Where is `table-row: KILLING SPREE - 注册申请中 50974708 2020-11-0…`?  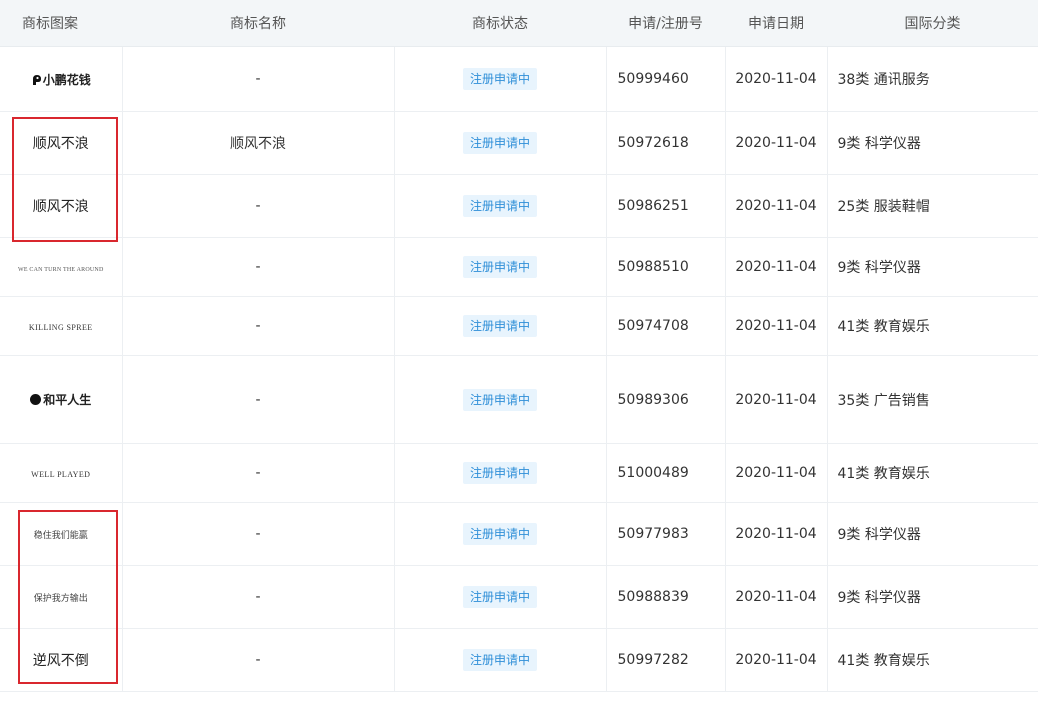
table-row: KILLING SPREE - 注册申请中 50974708 2020-11-0… is located at coordinates (519, 326).